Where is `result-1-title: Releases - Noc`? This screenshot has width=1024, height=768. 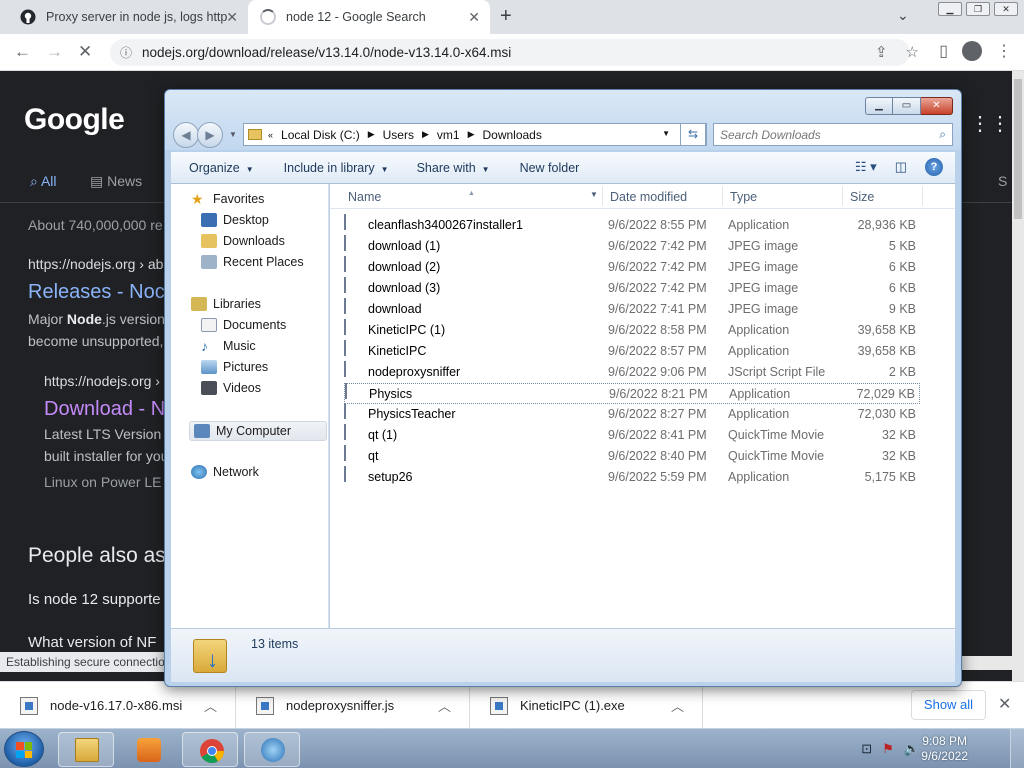
result-1-title: Releases - Noc is located at coordinates (96, 292).